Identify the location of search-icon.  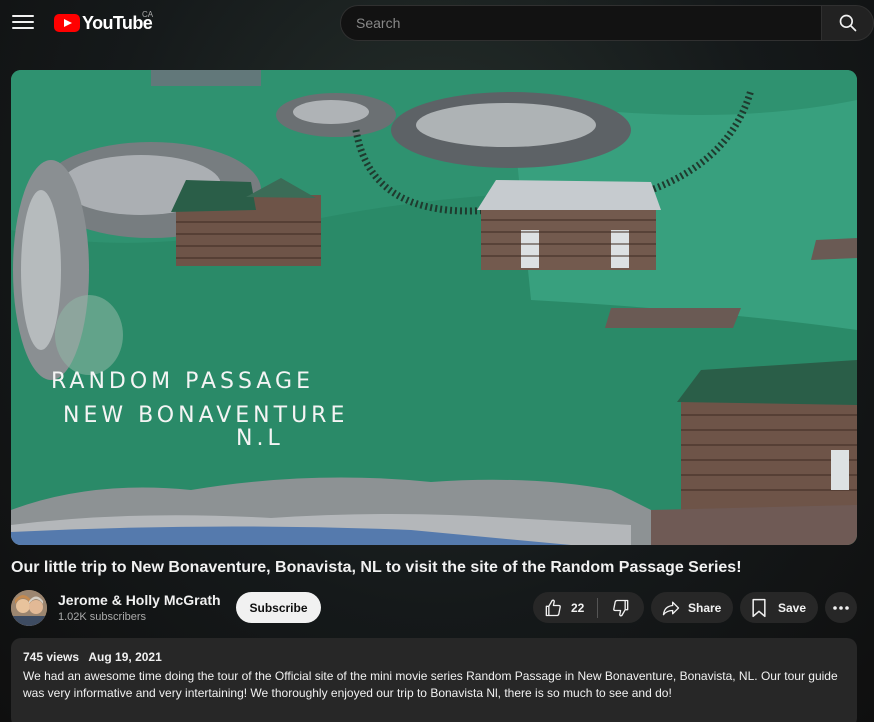
(847, 23).